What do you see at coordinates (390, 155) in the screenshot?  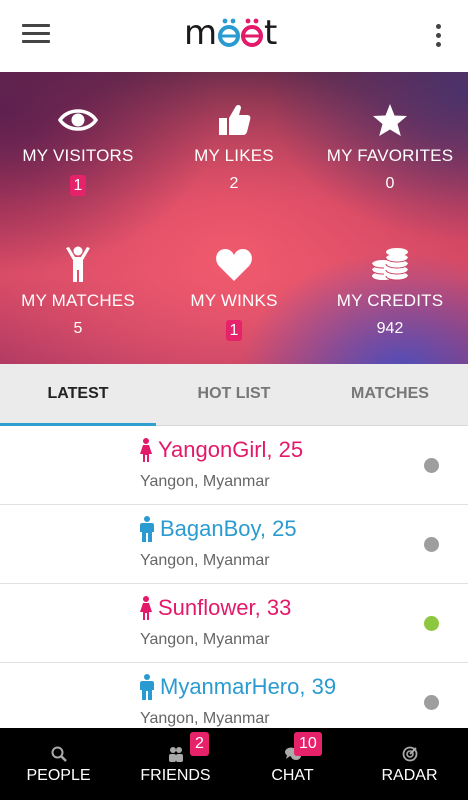 I see `stat-label: MY FAVORITES` at bounding box center [390, 155].